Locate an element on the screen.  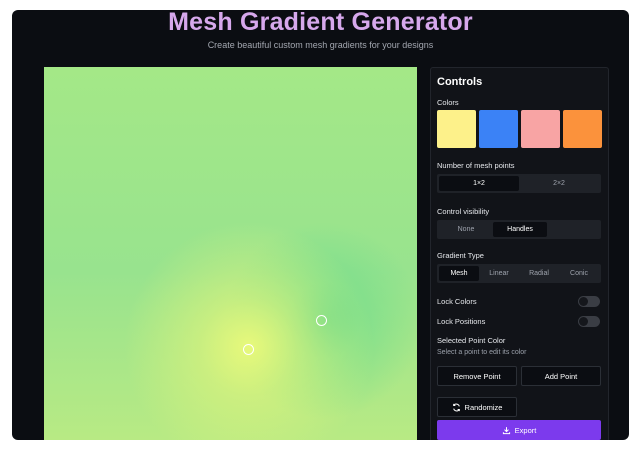
mesh-points-selector: 1×2 2×2 is located at coordinates (519, 183).